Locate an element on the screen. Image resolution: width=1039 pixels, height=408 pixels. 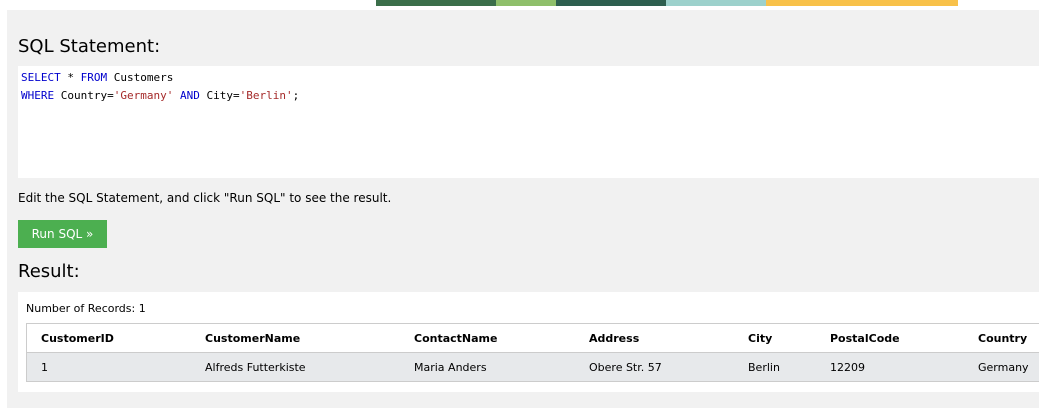
table-cell: Maria Anders is located at coordinates (450, 367).